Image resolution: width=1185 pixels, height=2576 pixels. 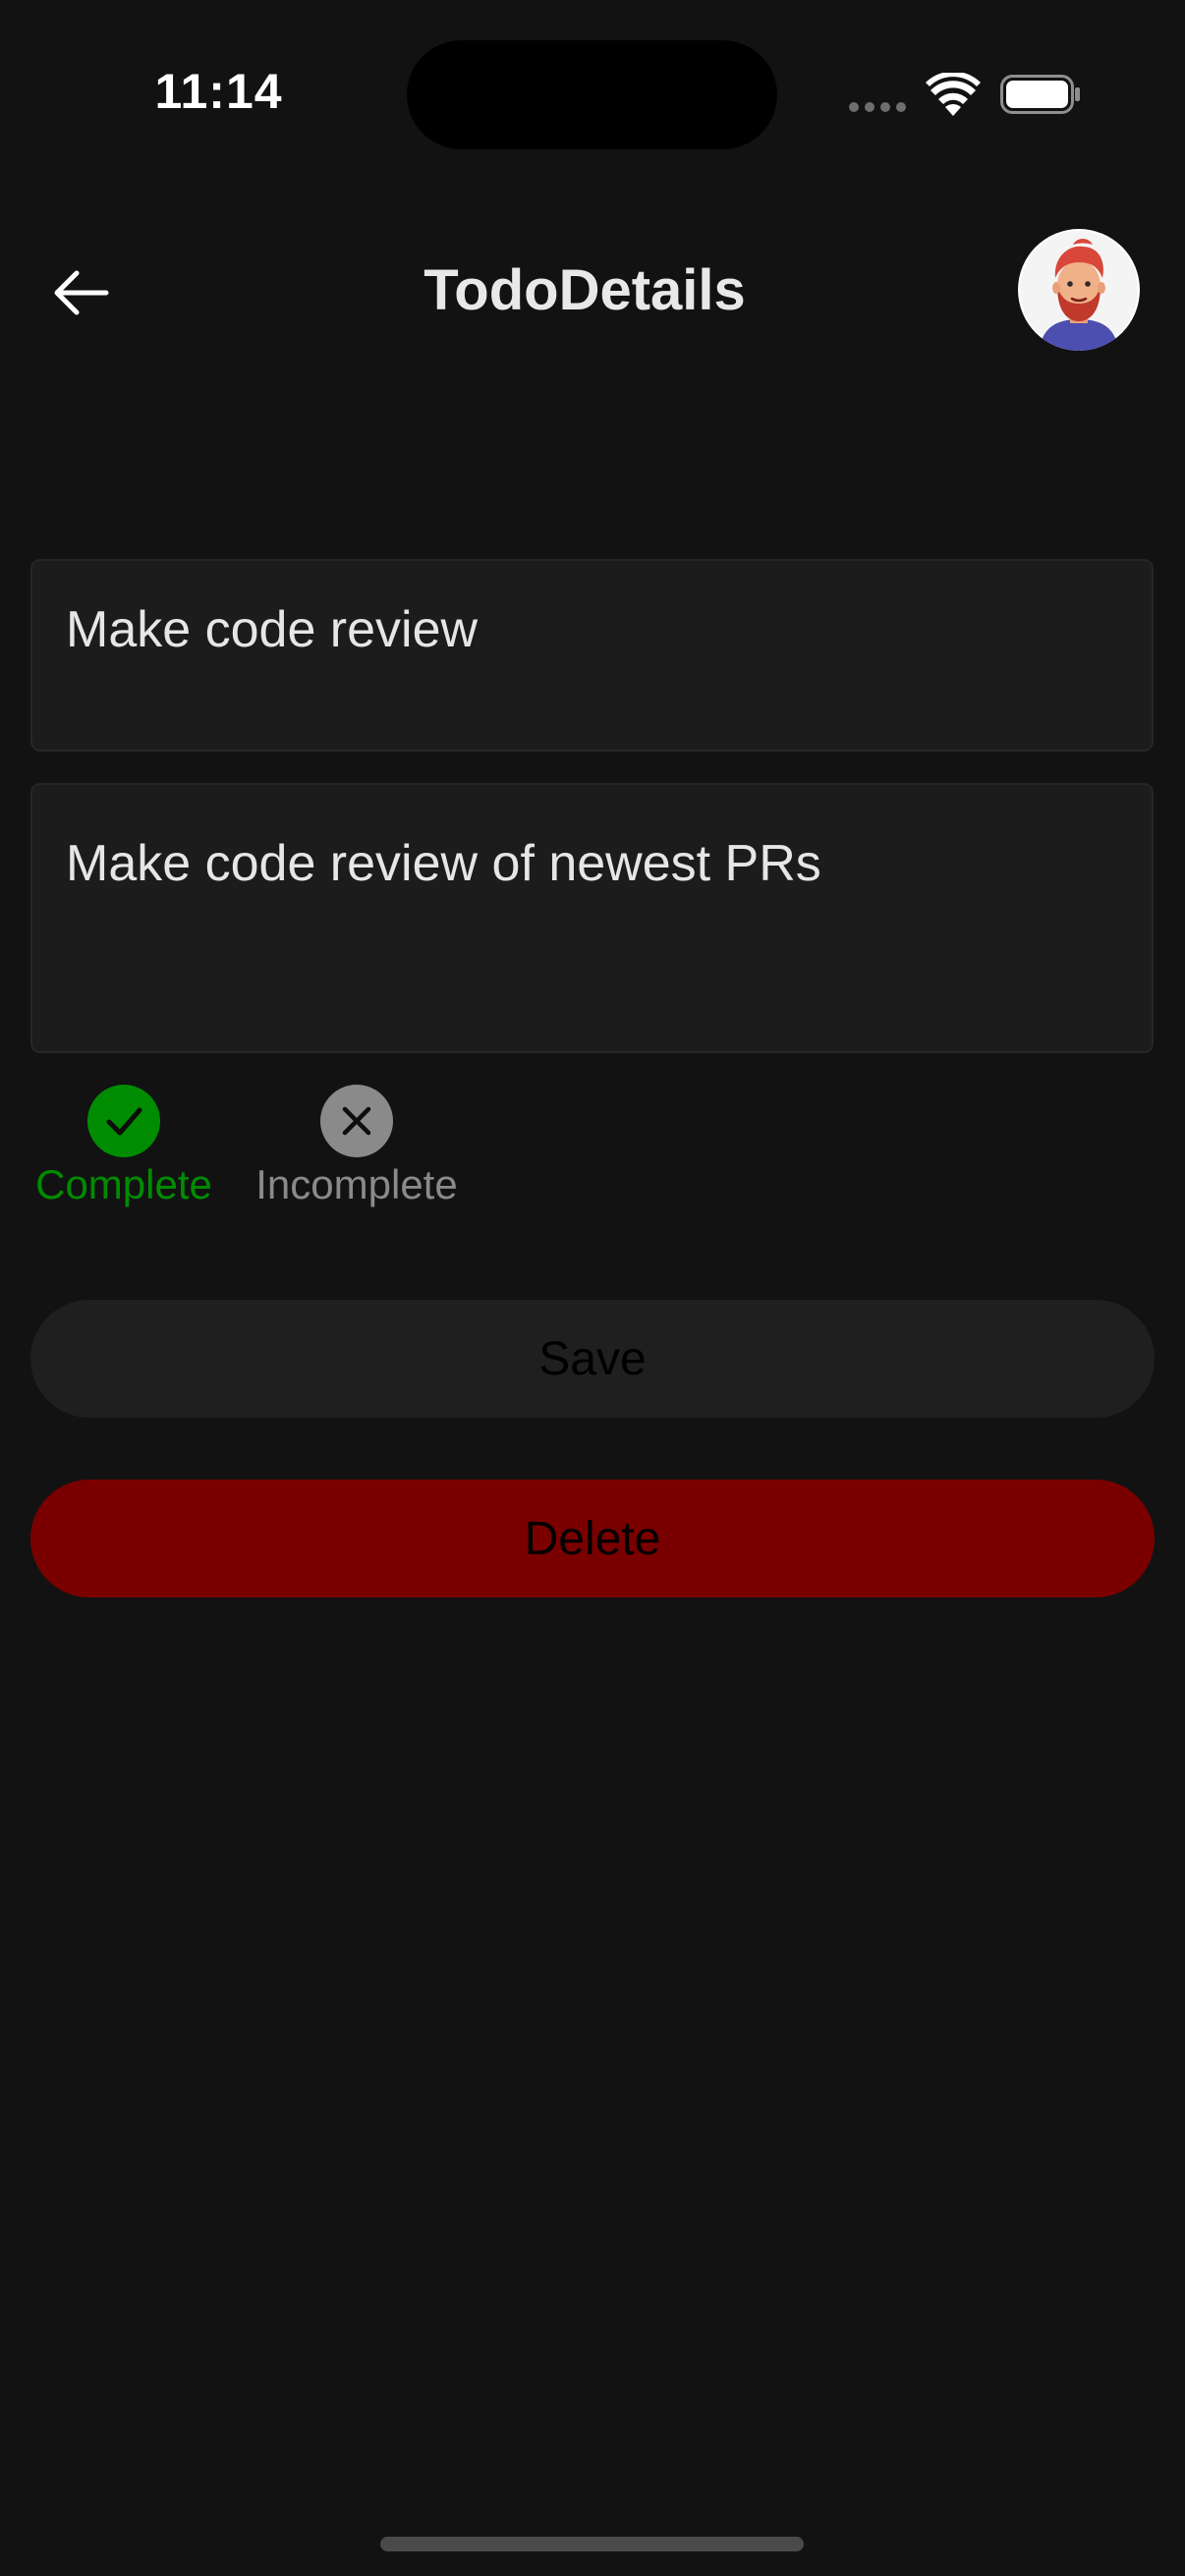 I want to click on avatar, so click(x=1079, y=290).